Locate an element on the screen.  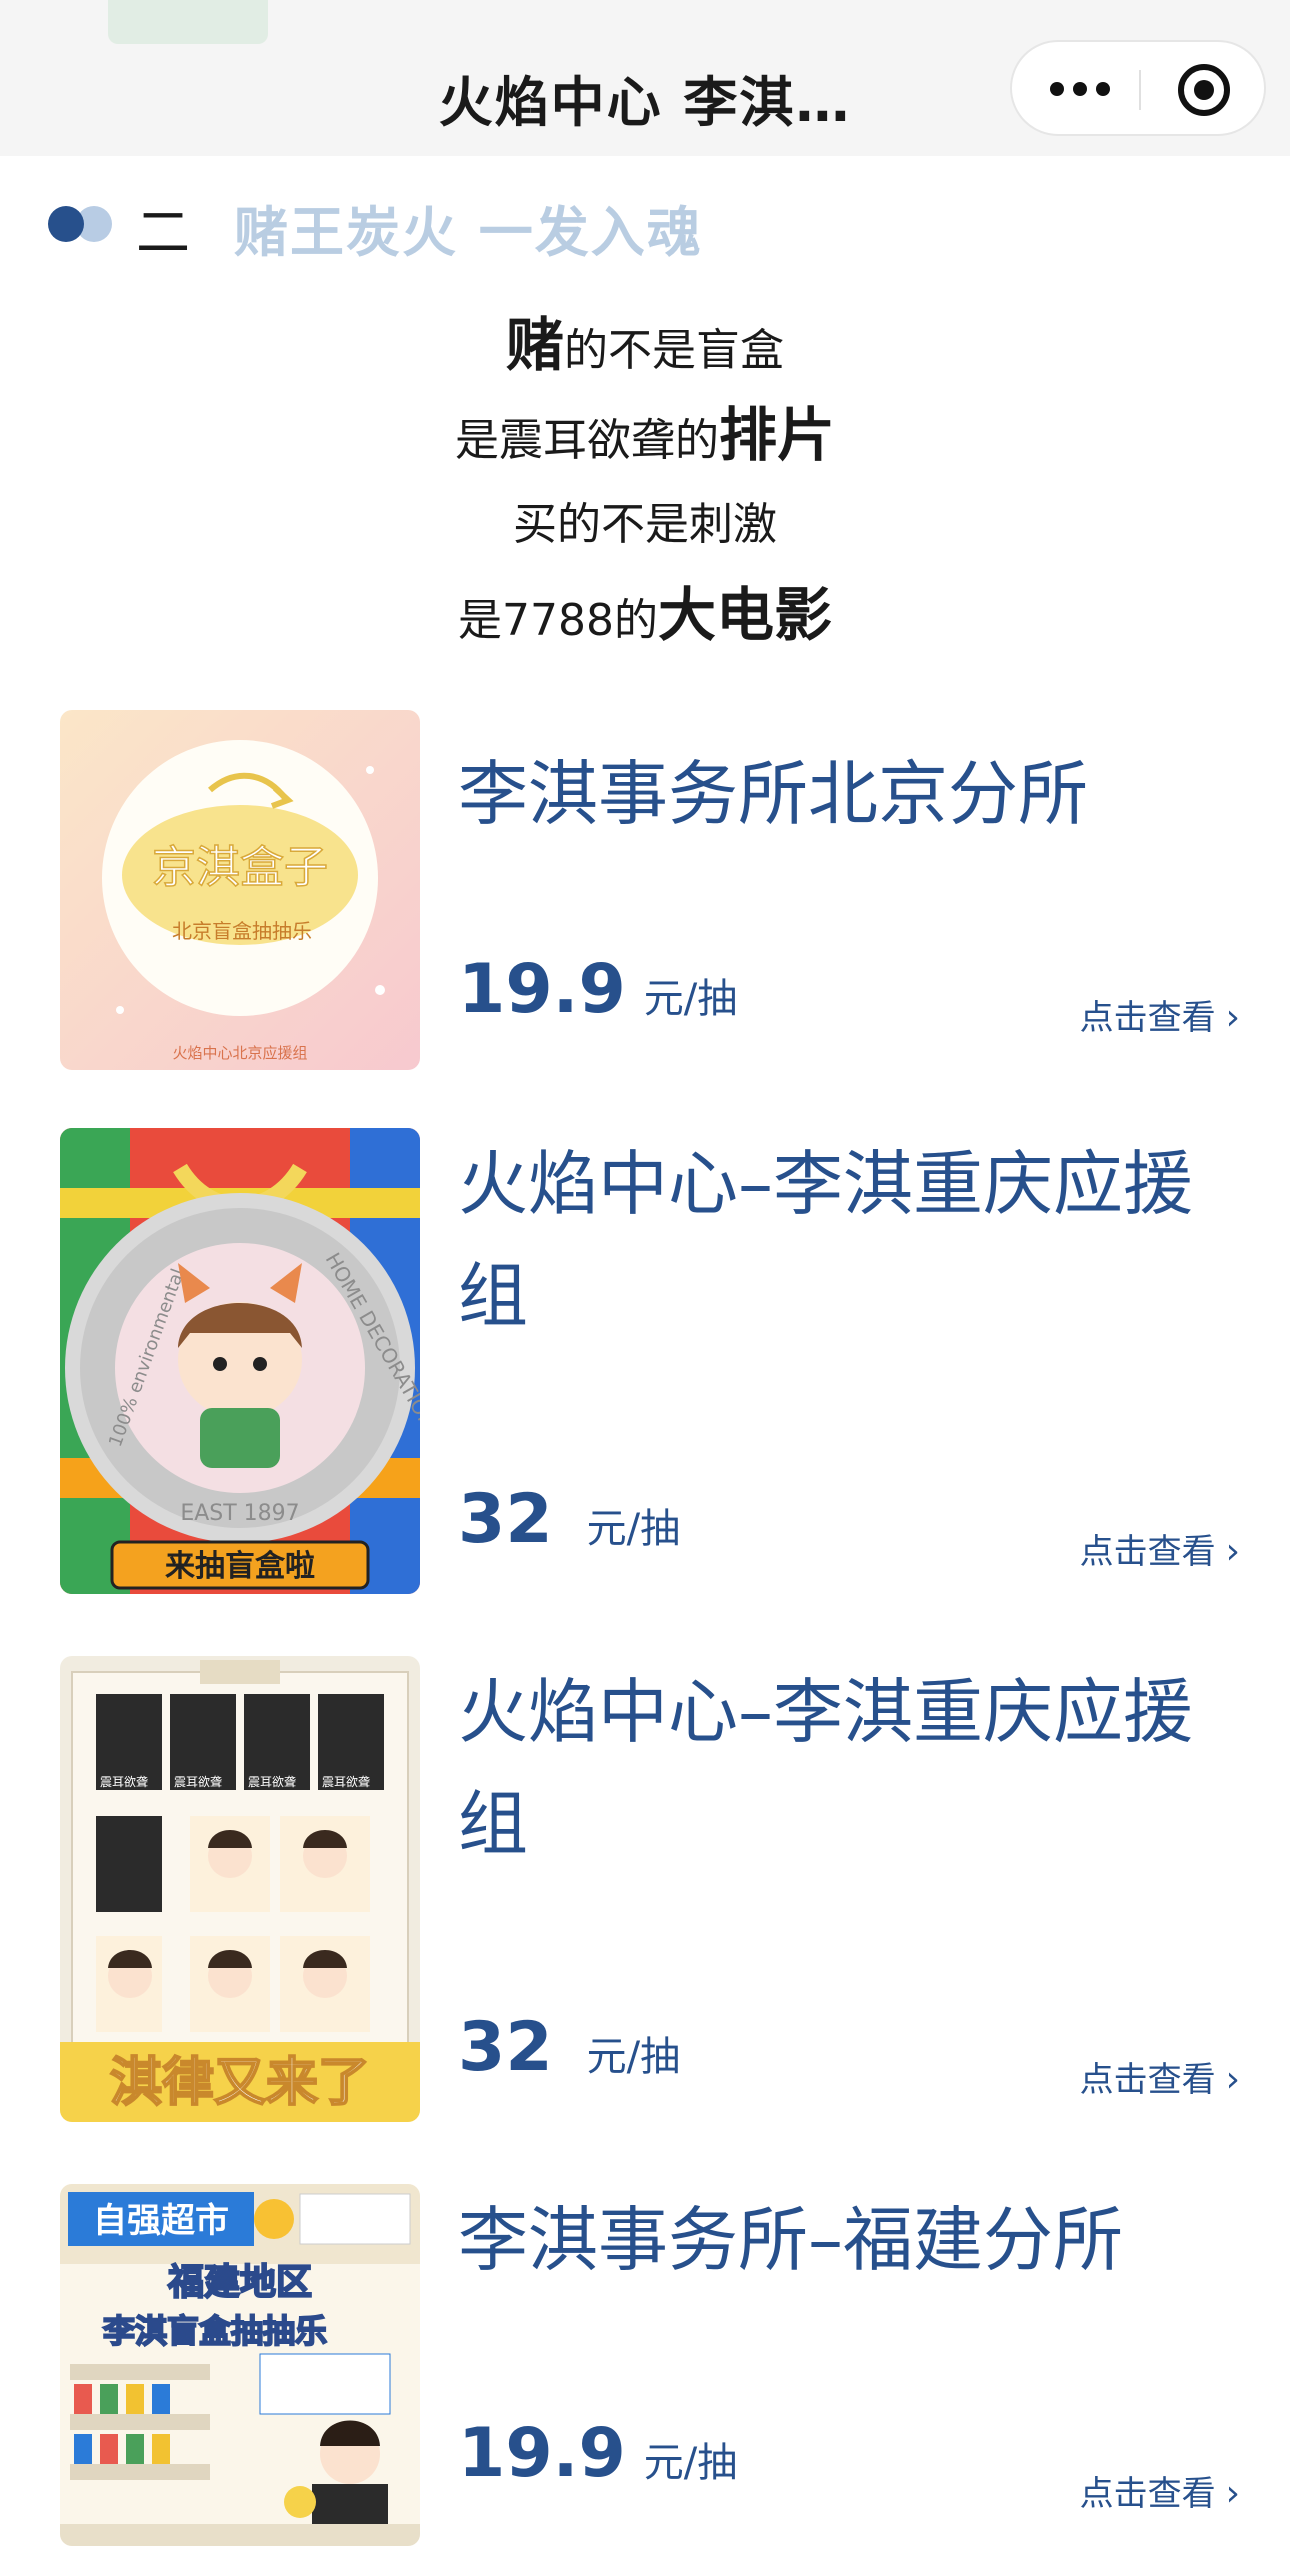
nav-scroll-remnant is located at coordinates (188, 22).